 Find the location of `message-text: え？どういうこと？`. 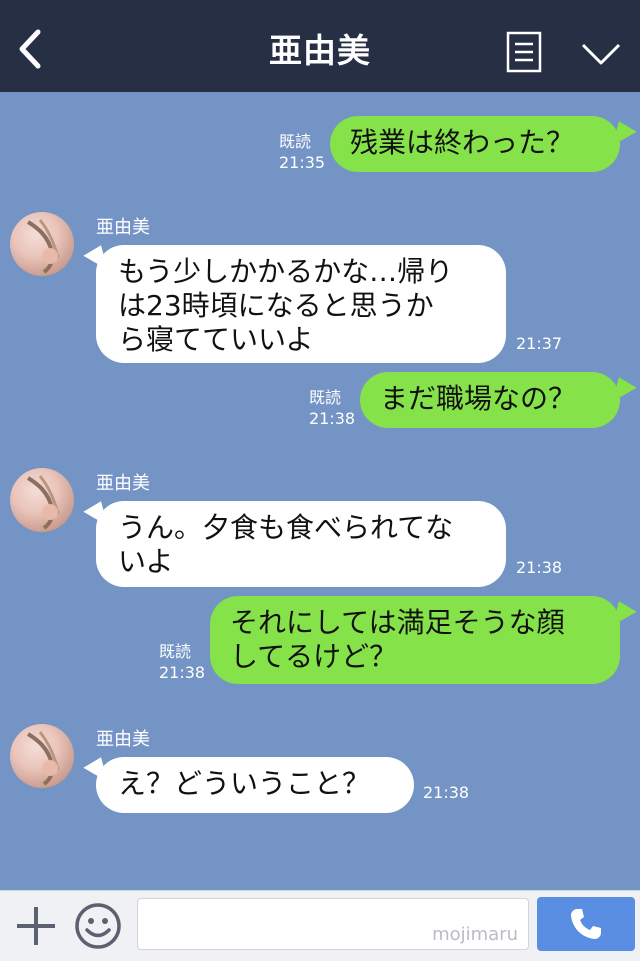

message-text: え？どういうこと？ is located at coordinates (244, 783).